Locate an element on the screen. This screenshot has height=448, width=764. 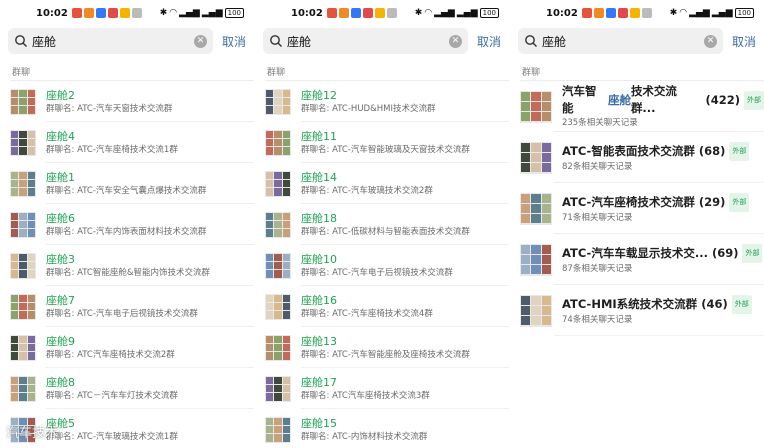
search-icon is located at coordinates (531, 41).